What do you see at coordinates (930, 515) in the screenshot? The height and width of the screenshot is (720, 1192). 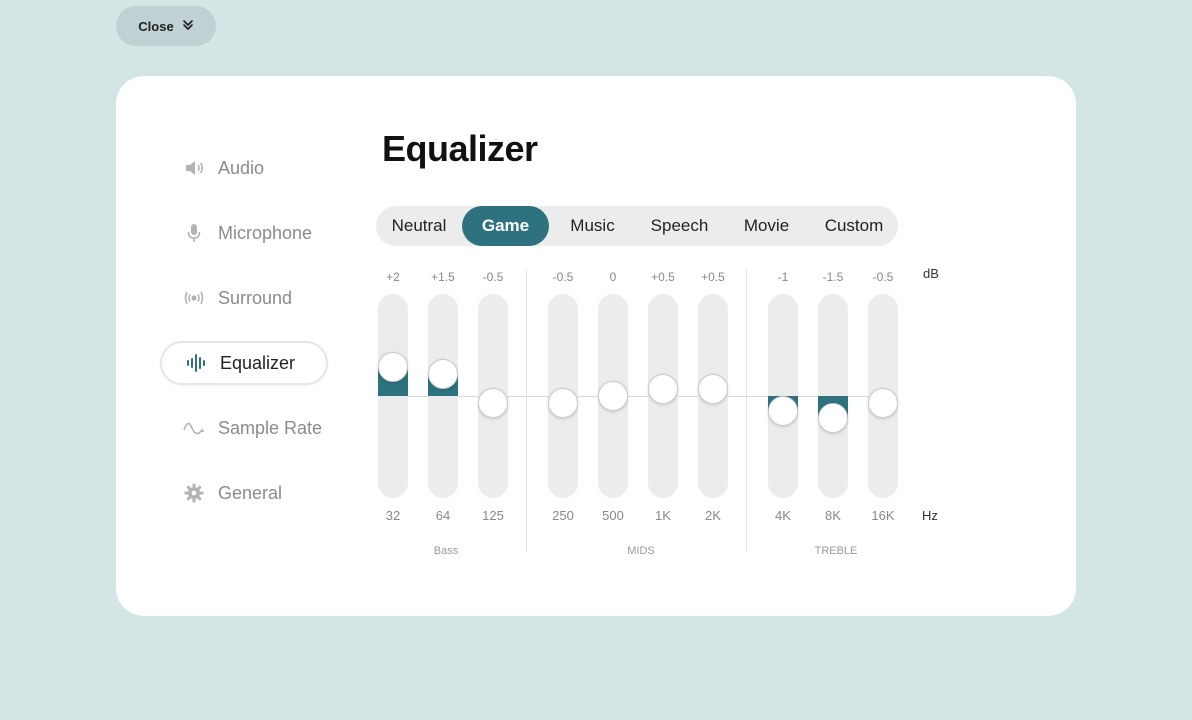 I see `hz-unit-label: Hz` at bounding box center [930, 515].